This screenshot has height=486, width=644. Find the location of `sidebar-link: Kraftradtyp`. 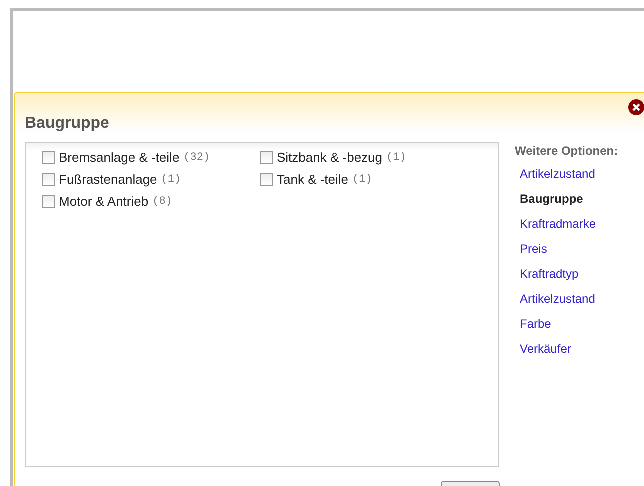

sidebar-link: Kraftradtyp is located at coordinates (569, 274).